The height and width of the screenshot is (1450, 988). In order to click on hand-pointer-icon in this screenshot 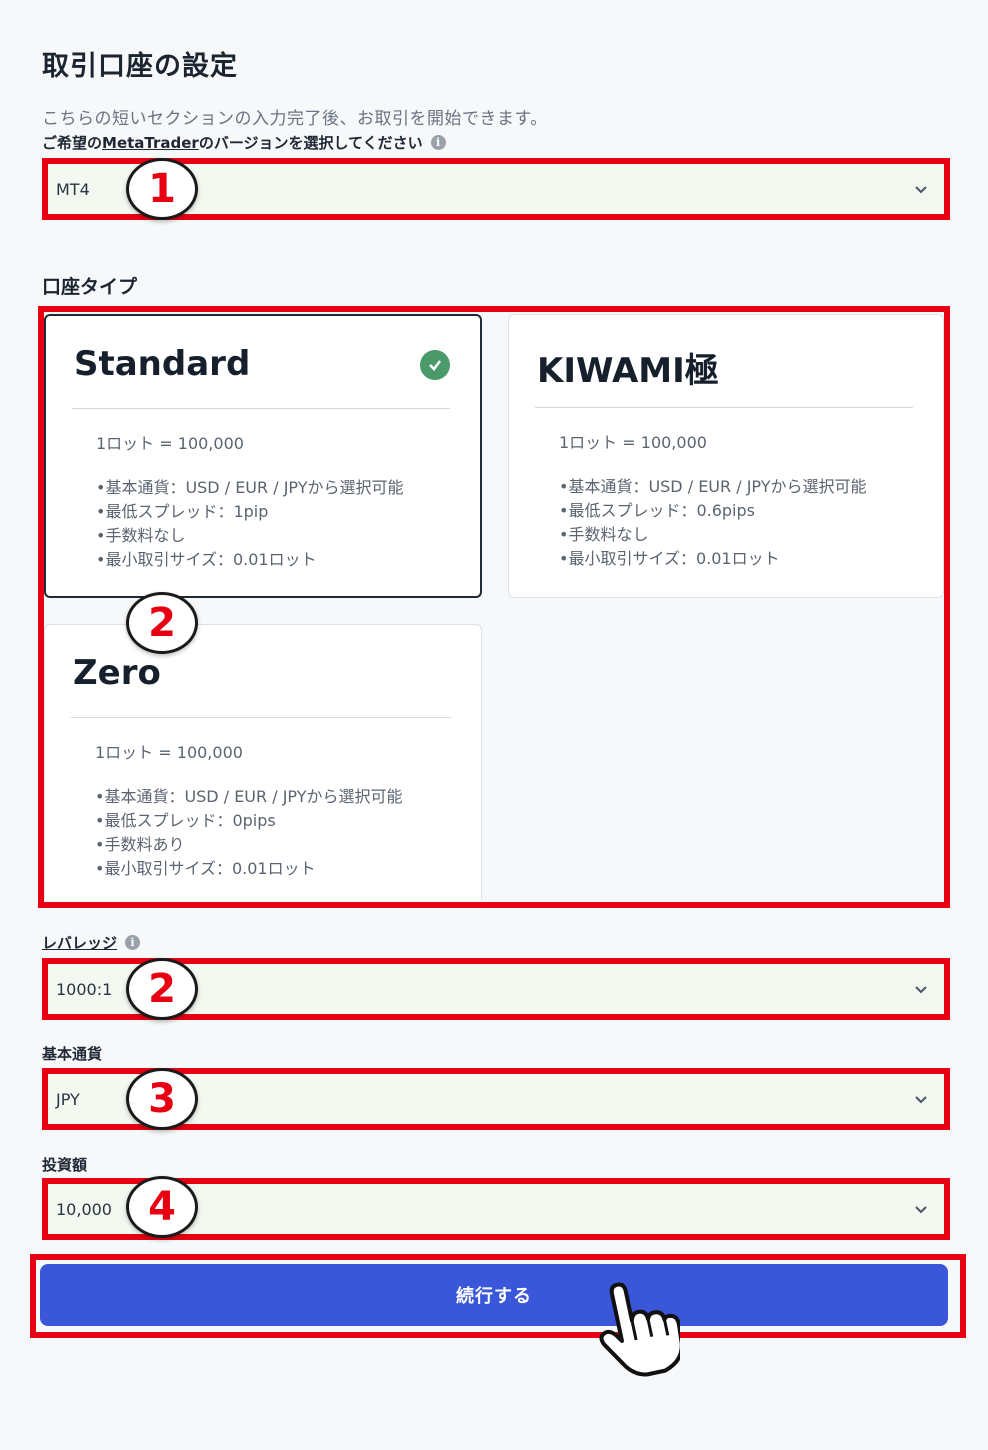, I will do `click(639, 1329)`.